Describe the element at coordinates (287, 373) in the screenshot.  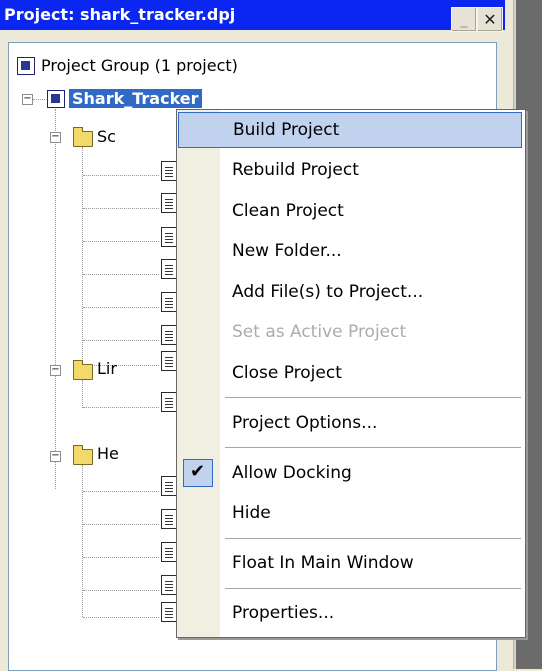
I see `menu-item-label: Close Project` at that location.